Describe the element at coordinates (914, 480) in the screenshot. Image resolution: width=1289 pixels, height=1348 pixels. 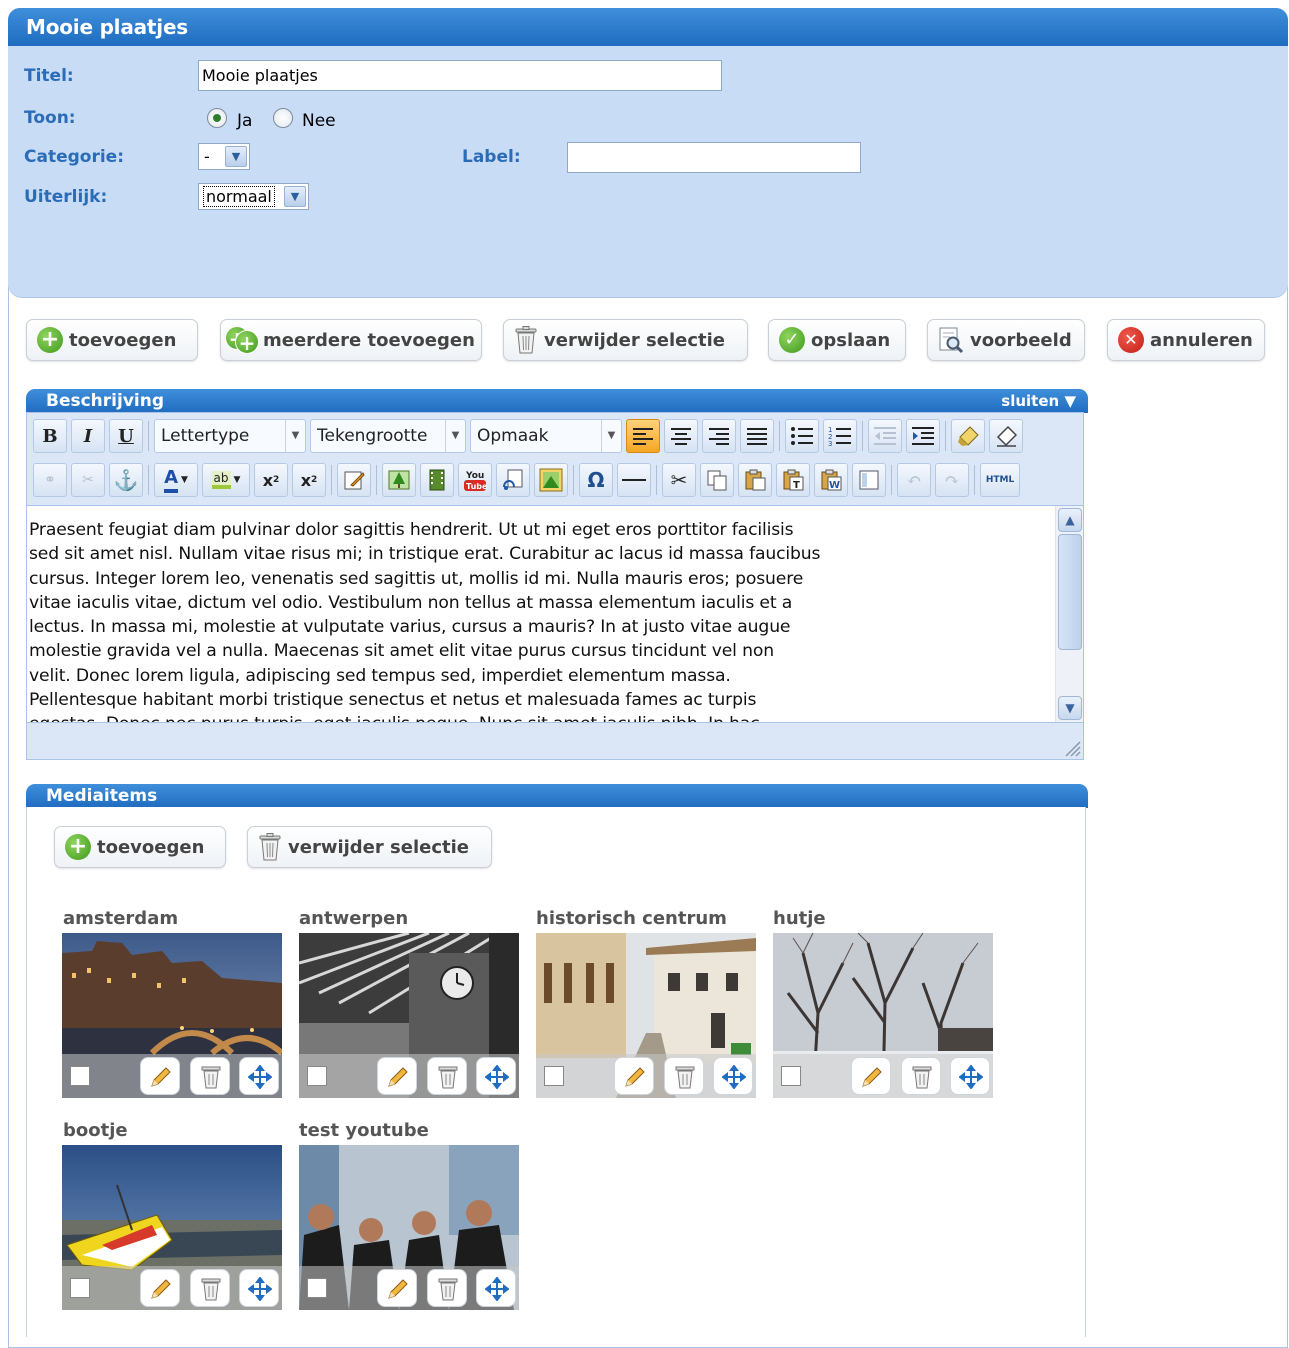
I see `undo-icon: ↶` at that location.